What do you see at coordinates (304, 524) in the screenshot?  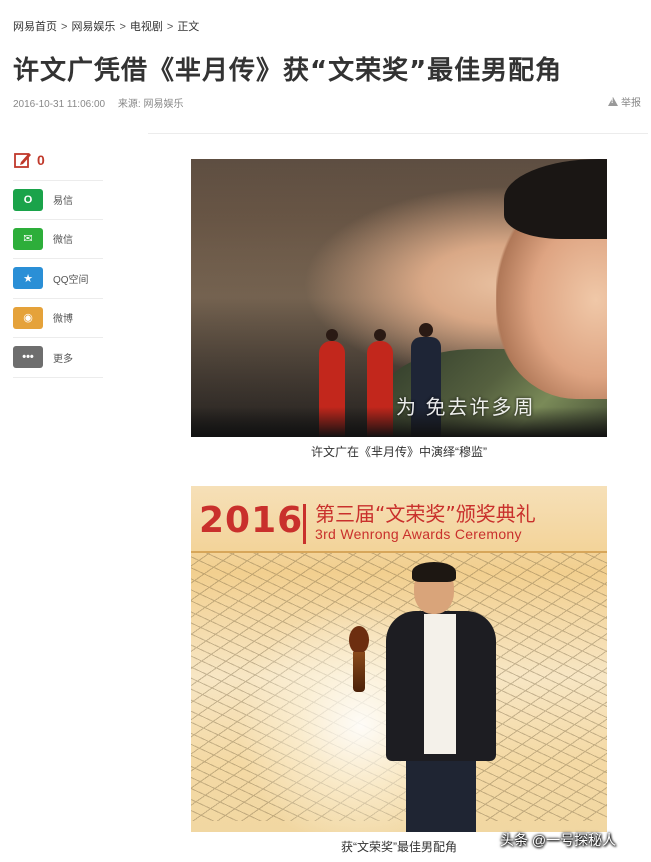 I see `banner-divider` at bounding box center [304, 524].